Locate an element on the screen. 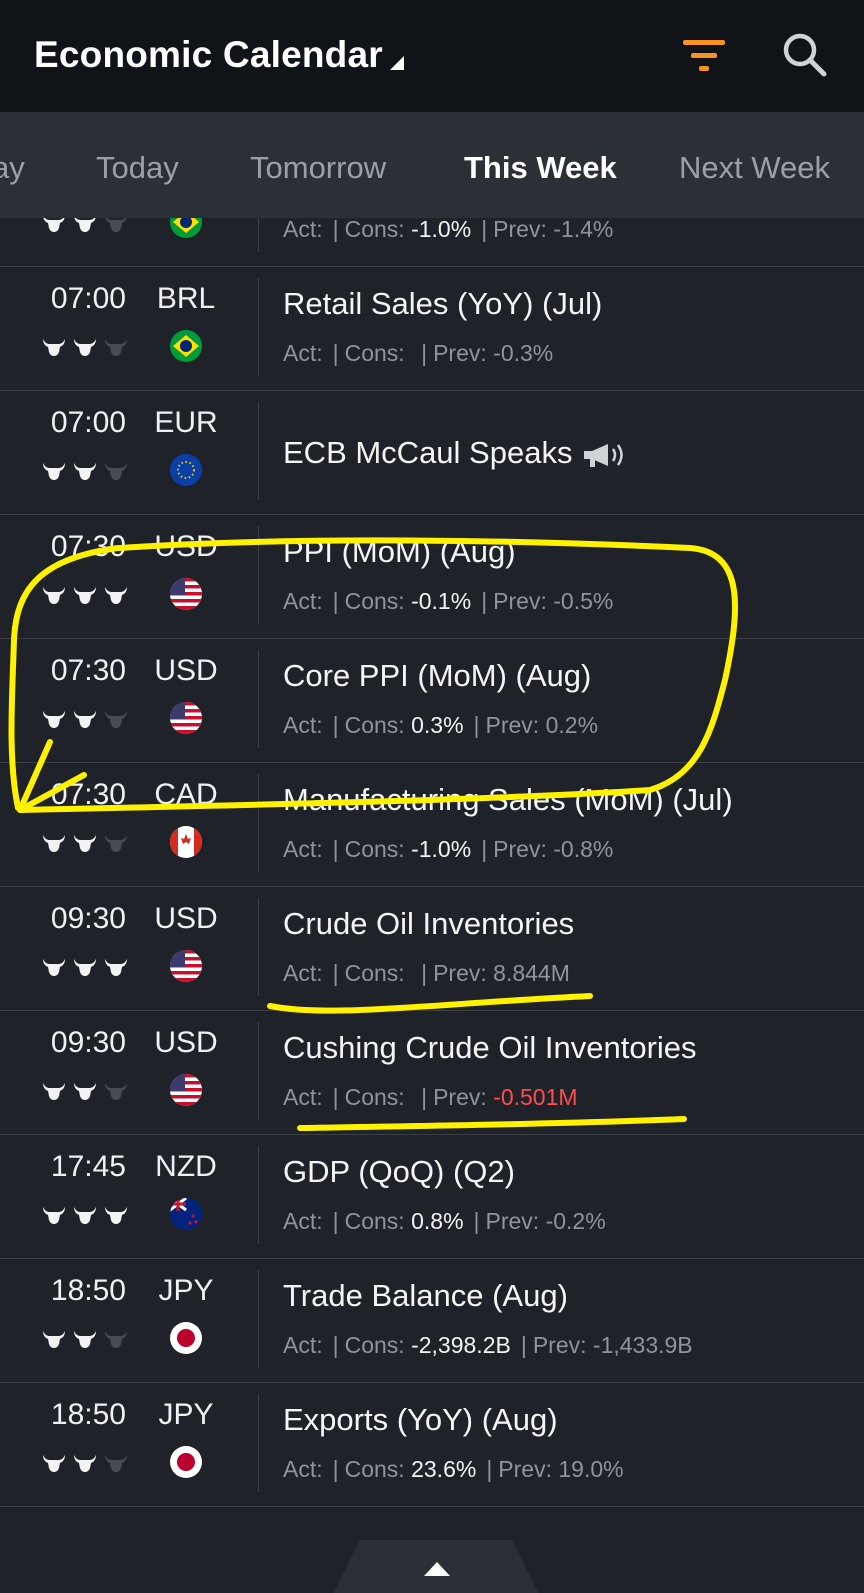  tab-next-week: Next Week is located at coordinates (754, 168).